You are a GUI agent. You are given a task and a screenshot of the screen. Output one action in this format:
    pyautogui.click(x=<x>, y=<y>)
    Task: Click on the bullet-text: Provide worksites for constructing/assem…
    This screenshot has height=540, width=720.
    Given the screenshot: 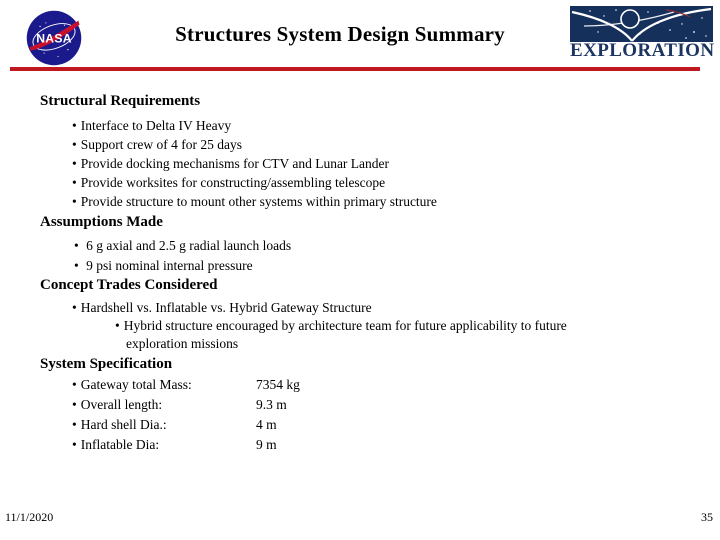 What is the action you would take?
    pyautogui.click(x=233, y=182)
    